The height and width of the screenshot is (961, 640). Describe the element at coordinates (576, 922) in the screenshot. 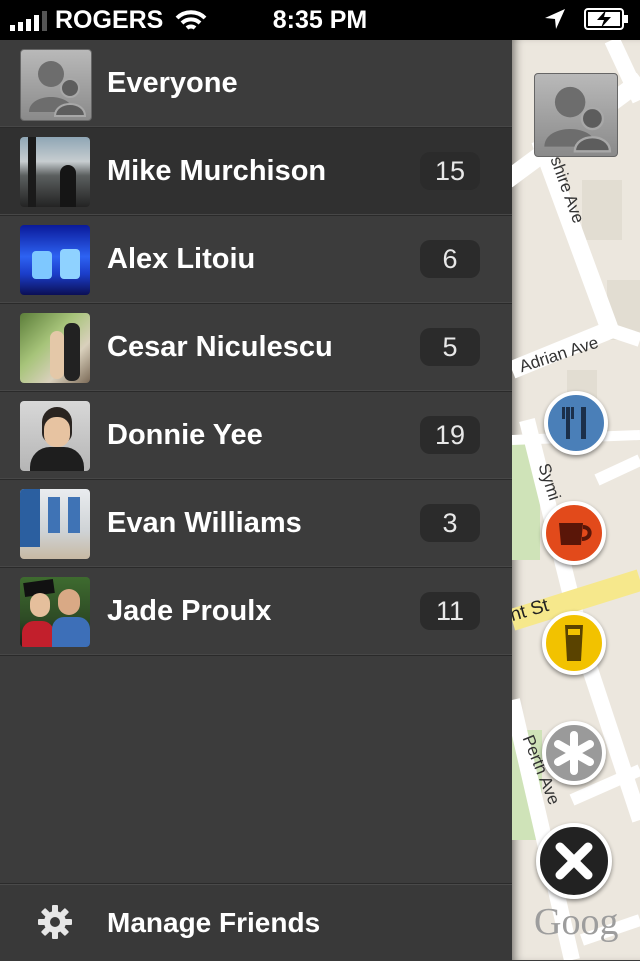

I see `map-watermark: Goog` at that location.